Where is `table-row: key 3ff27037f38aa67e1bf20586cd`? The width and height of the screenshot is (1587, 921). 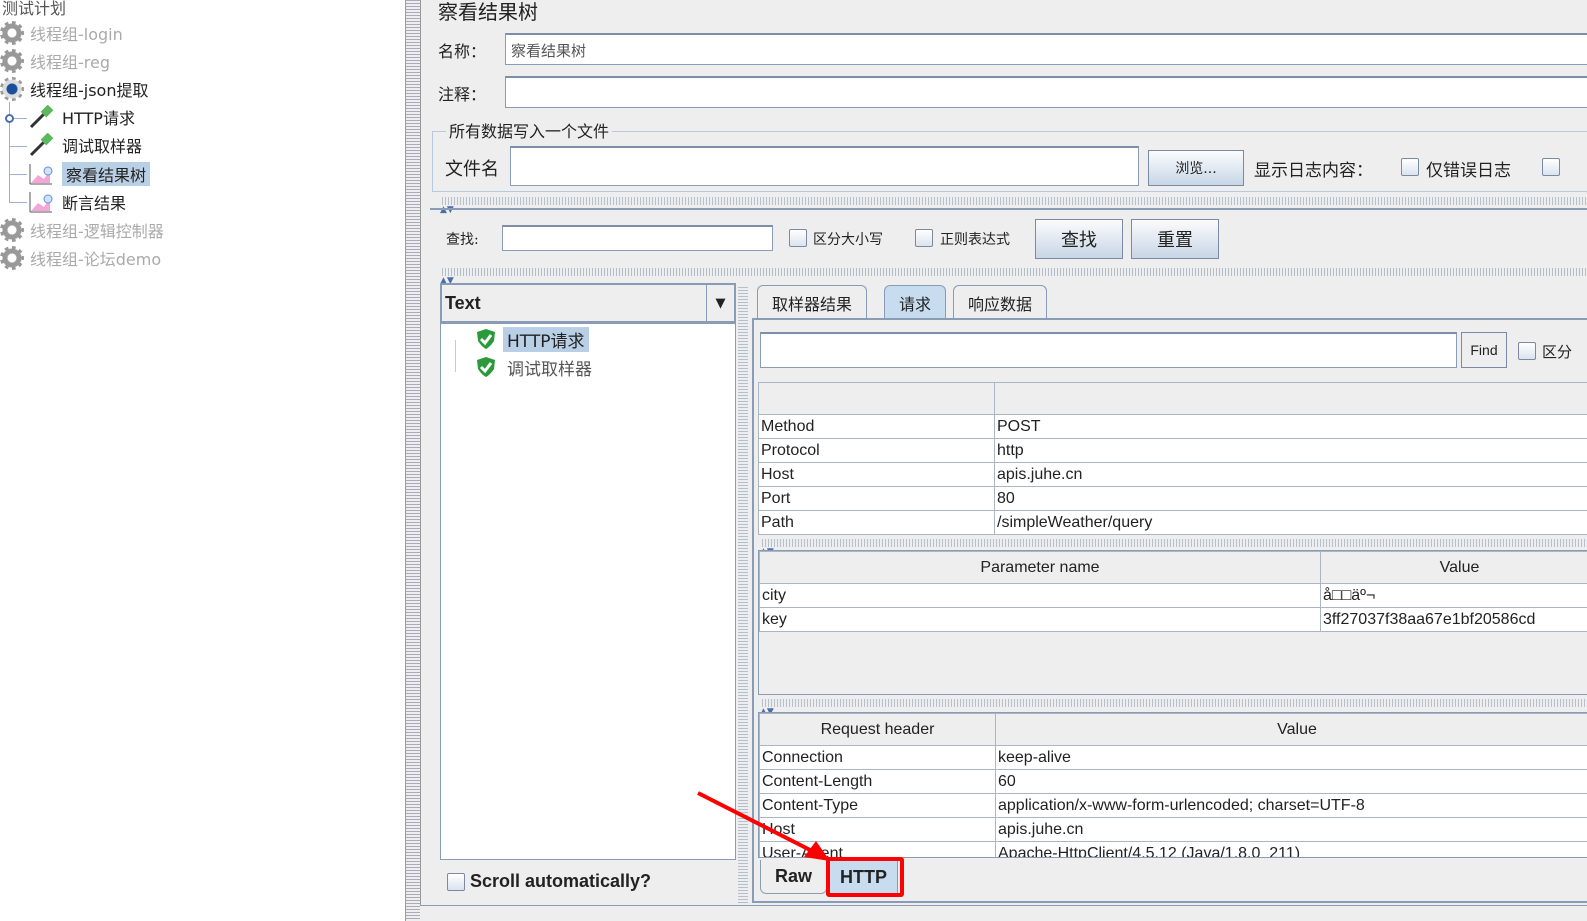
table-row: key 3ff27037f38aa67e1bf20586cd is located at coordinates (1173, 619).